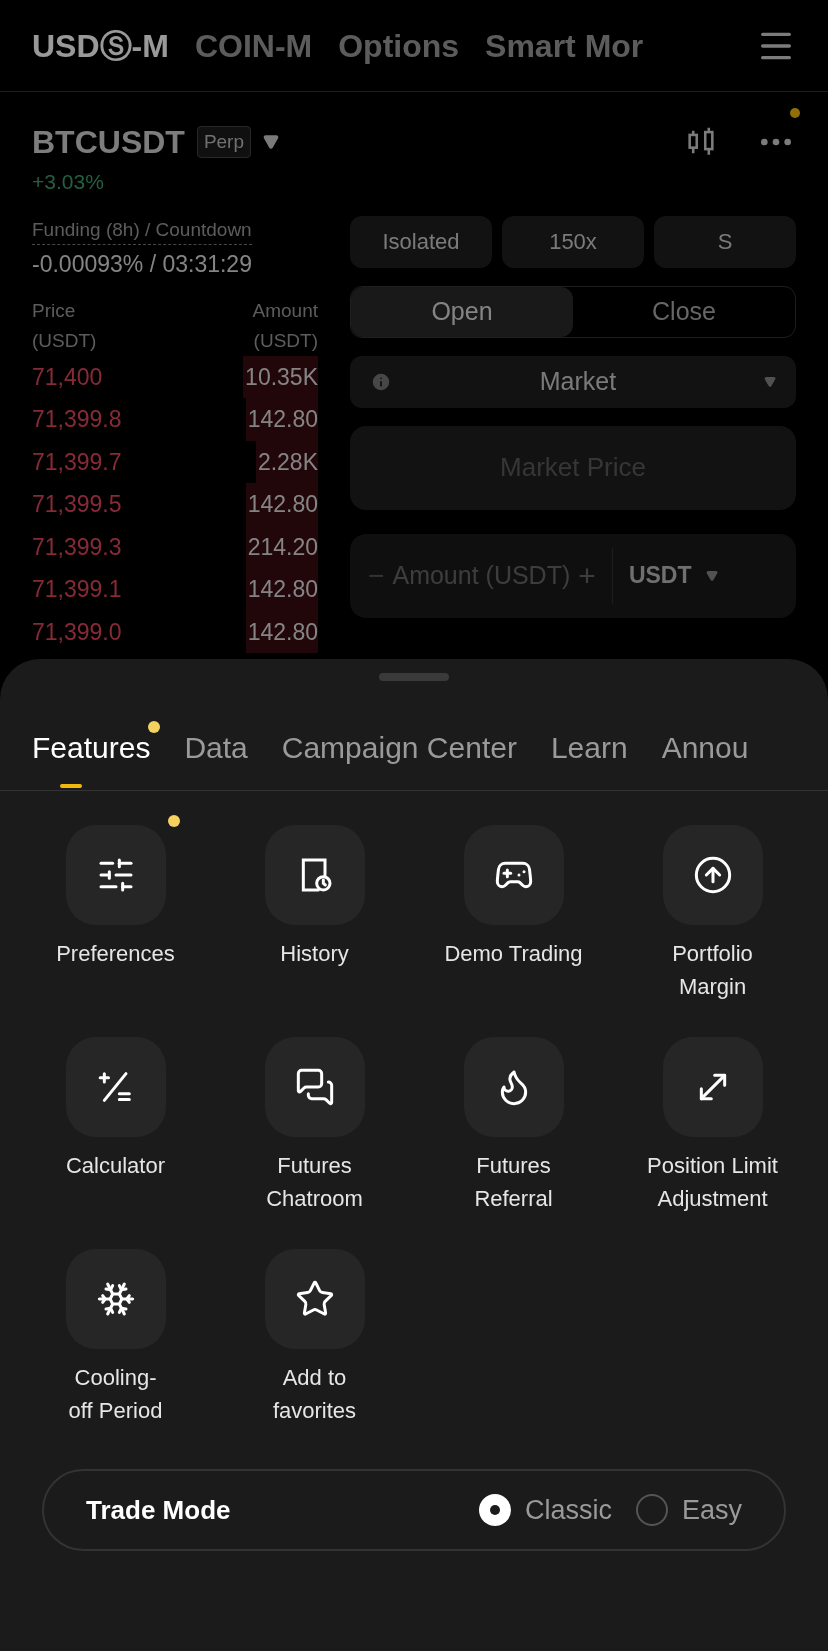 The height and width of the screenshot is (1651, 828). What do you see at coordinates (253, 45) in the screenshot?
I see `market-tab: COIN-M` at bounding box center [253, 45].